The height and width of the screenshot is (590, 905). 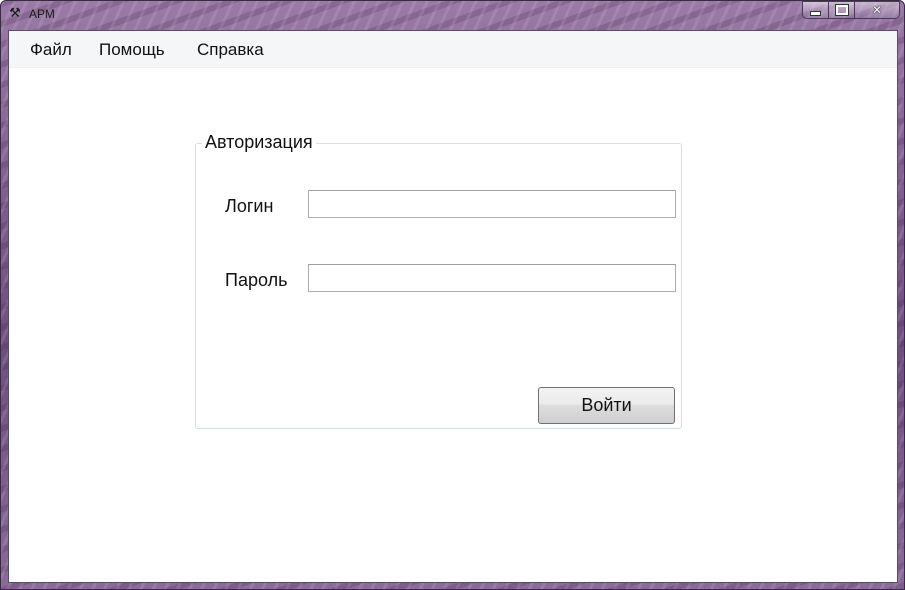 I want to click on menu-bar: Файл Помощь Справка, so click(x=453, y=49).